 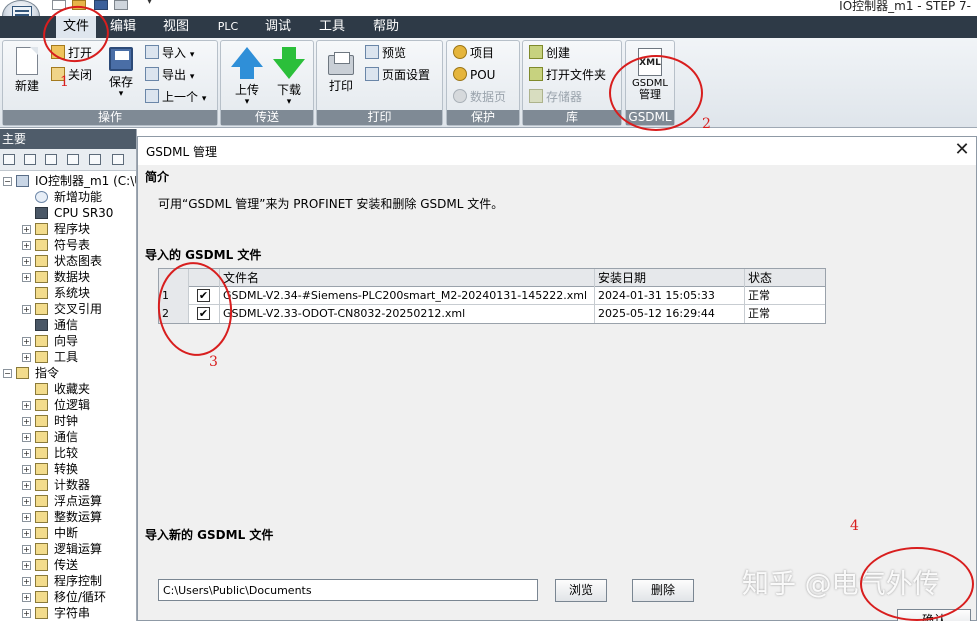 What do you see at coordinates (479, 97) in the screenshot?
I see `protect-datablock-button: 数据页` at bounding box center [479, 97].